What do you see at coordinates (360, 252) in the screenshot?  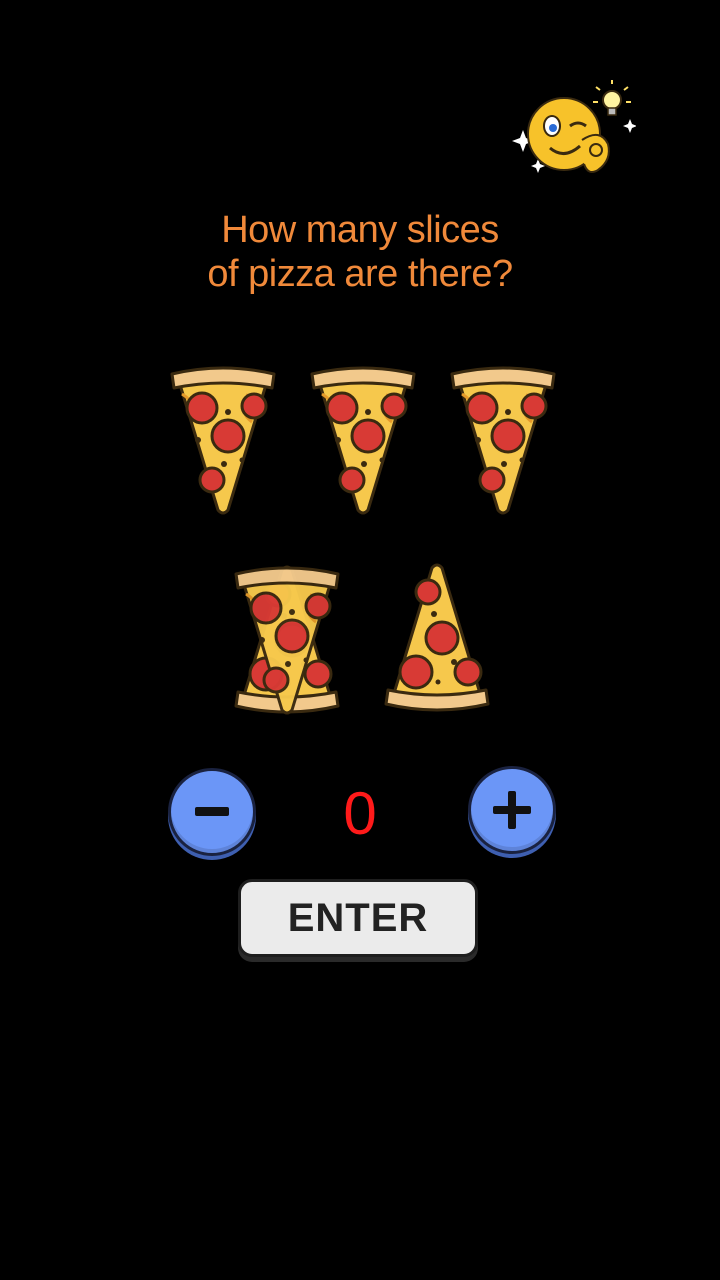 I see `question-text: How many slices of pizza are there?` at bounding box center [360, 252].